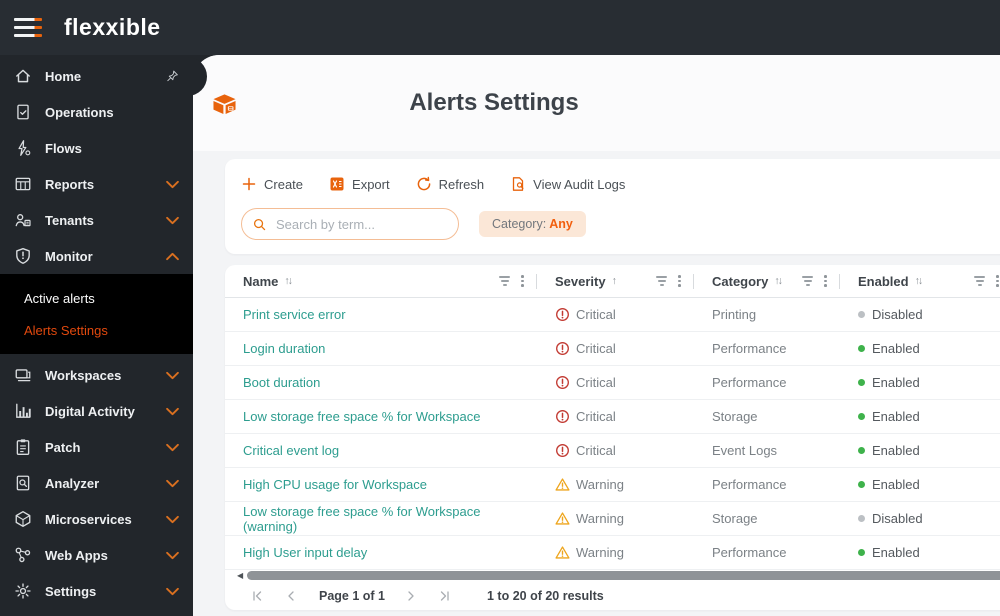  Describe the element at coordinates (240, 575) in the screenshot. I see `scroll-left-arrow: ◀` at that location.